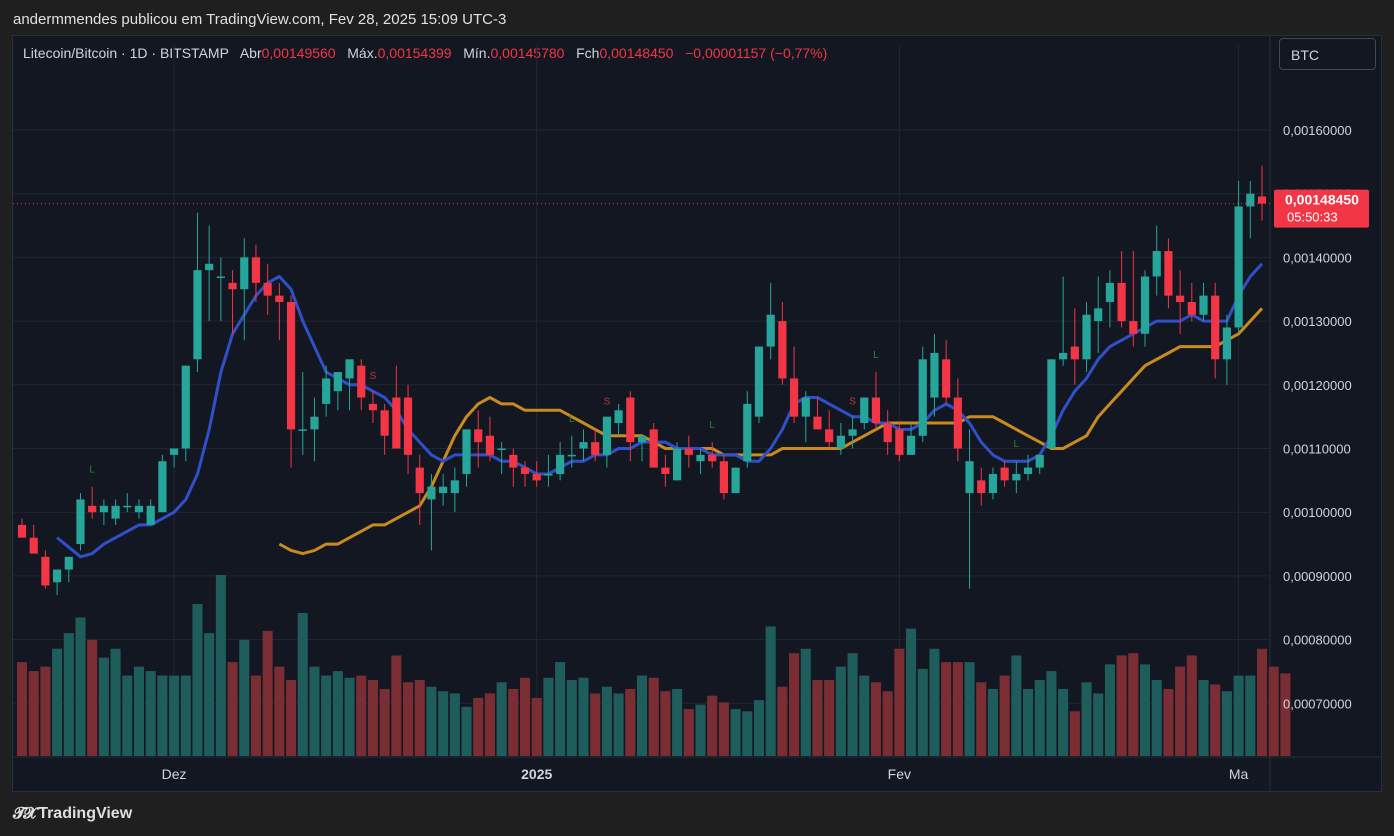  Describe the element at coordinates (536, 774) in the screenshot. I see `x-tick-label: 2025` at that location.